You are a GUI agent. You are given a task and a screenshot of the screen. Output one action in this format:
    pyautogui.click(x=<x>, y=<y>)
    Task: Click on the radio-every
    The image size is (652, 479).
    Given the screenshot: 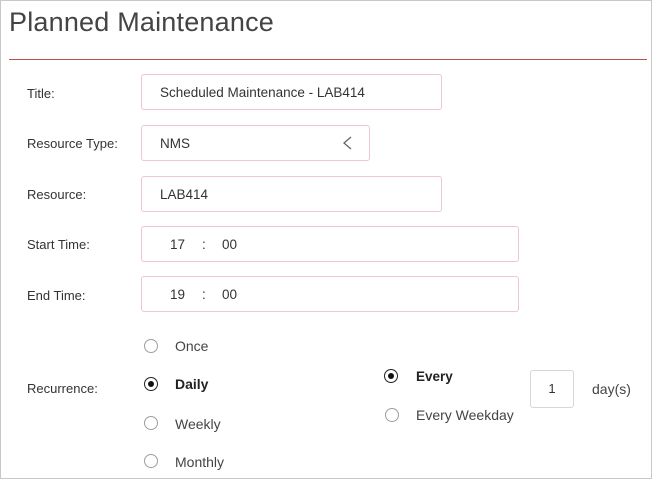 What is the action you would take?
    pyautogui.click(x=391, y=376)
    